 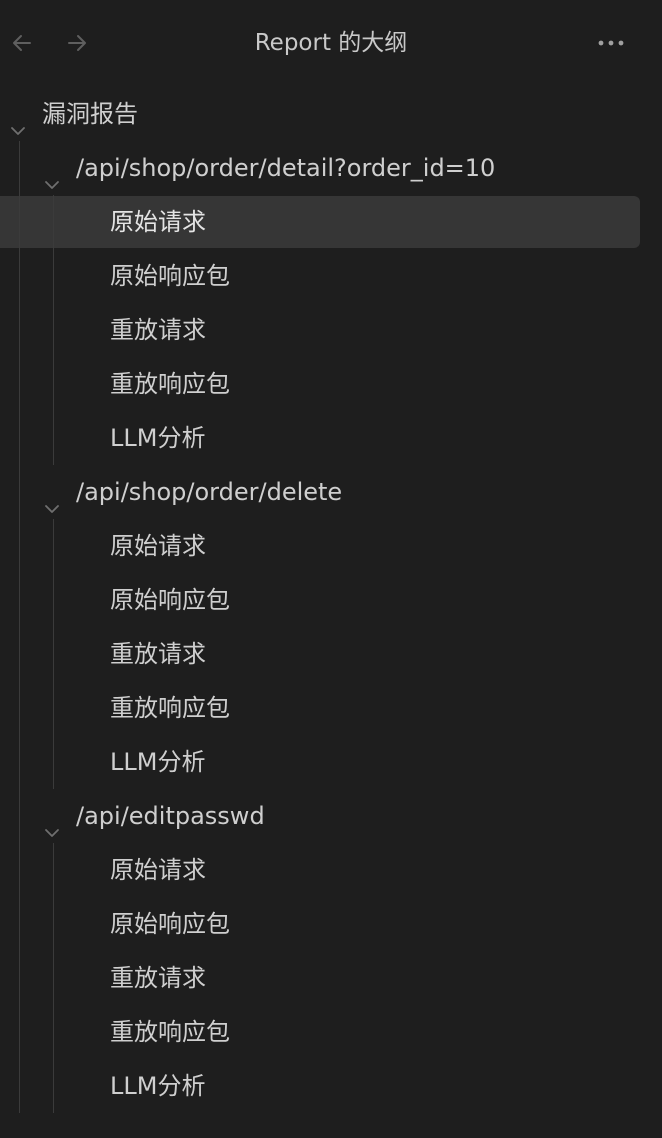 I want to click on outline-section: /api/shop/order/delete, so click(x=331, y=492).